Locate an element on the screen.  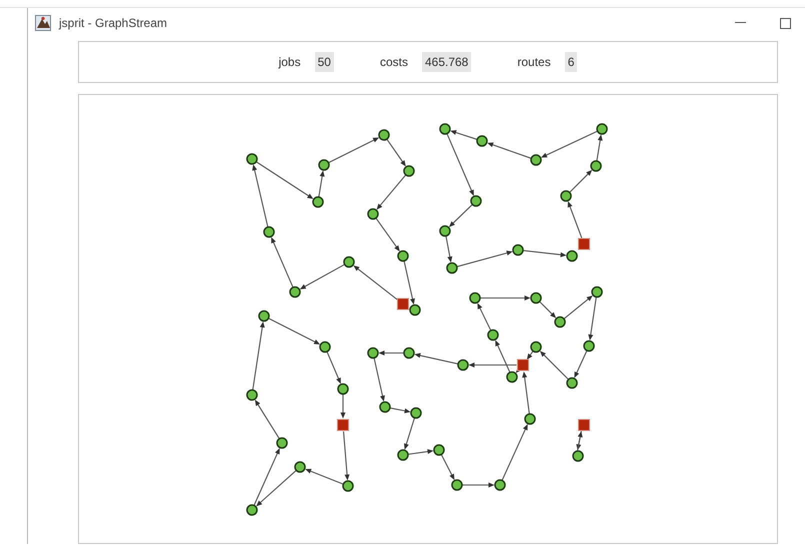
minimize-icon is located at coordinates (740, 23).